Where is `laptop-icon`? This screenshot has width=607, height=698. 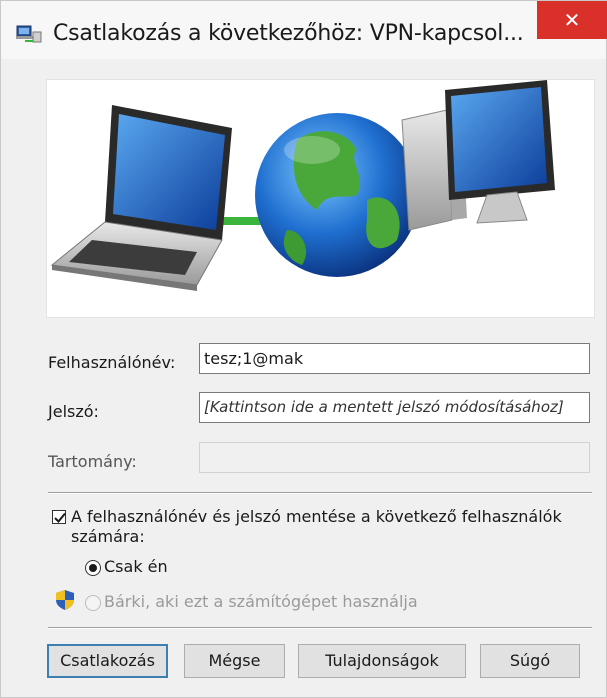 laptop-icon is located at coordinates (141, 198).